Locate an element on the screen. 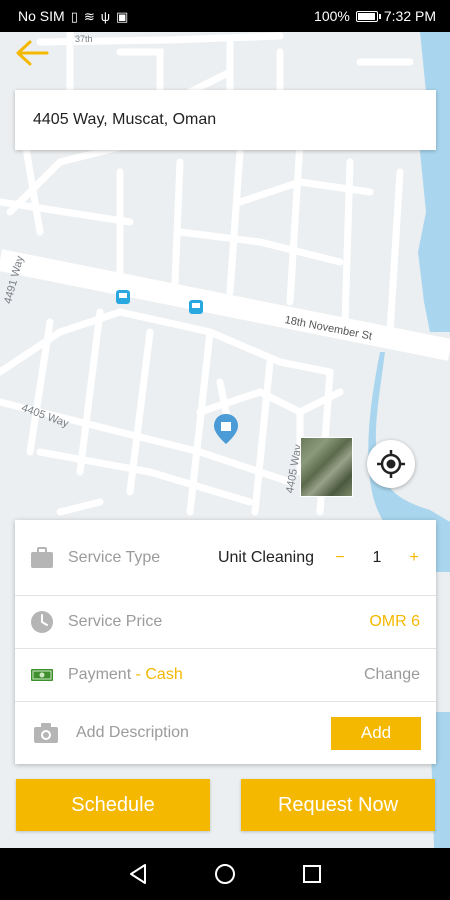  address-field: 4405 Way, Muscat, Oman is located at coordinates (225, 120).